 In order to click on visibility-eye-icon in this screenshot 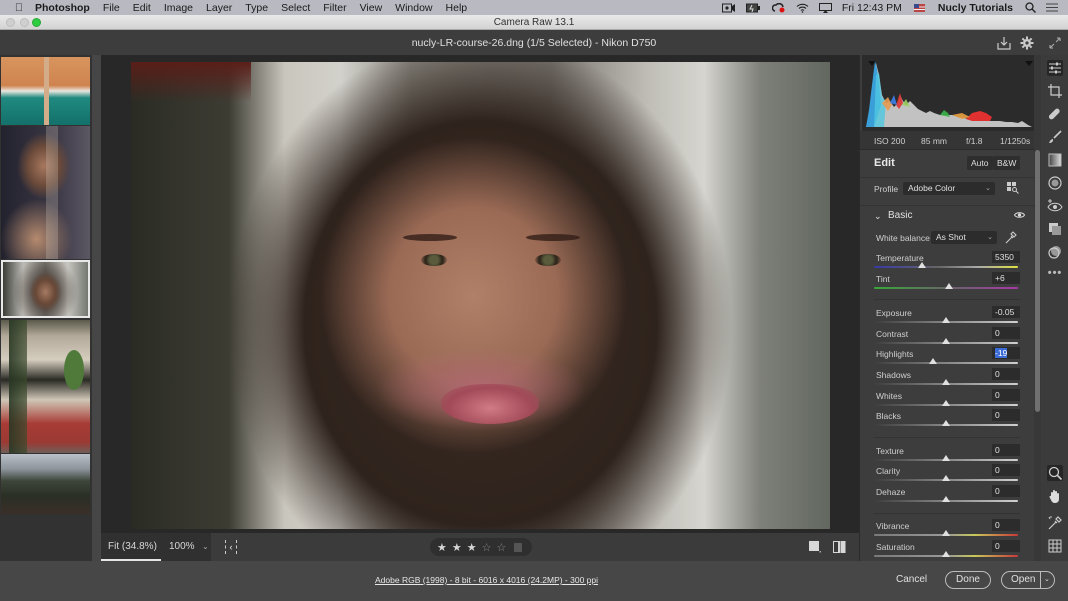, I will do `click(1019, 215)`.